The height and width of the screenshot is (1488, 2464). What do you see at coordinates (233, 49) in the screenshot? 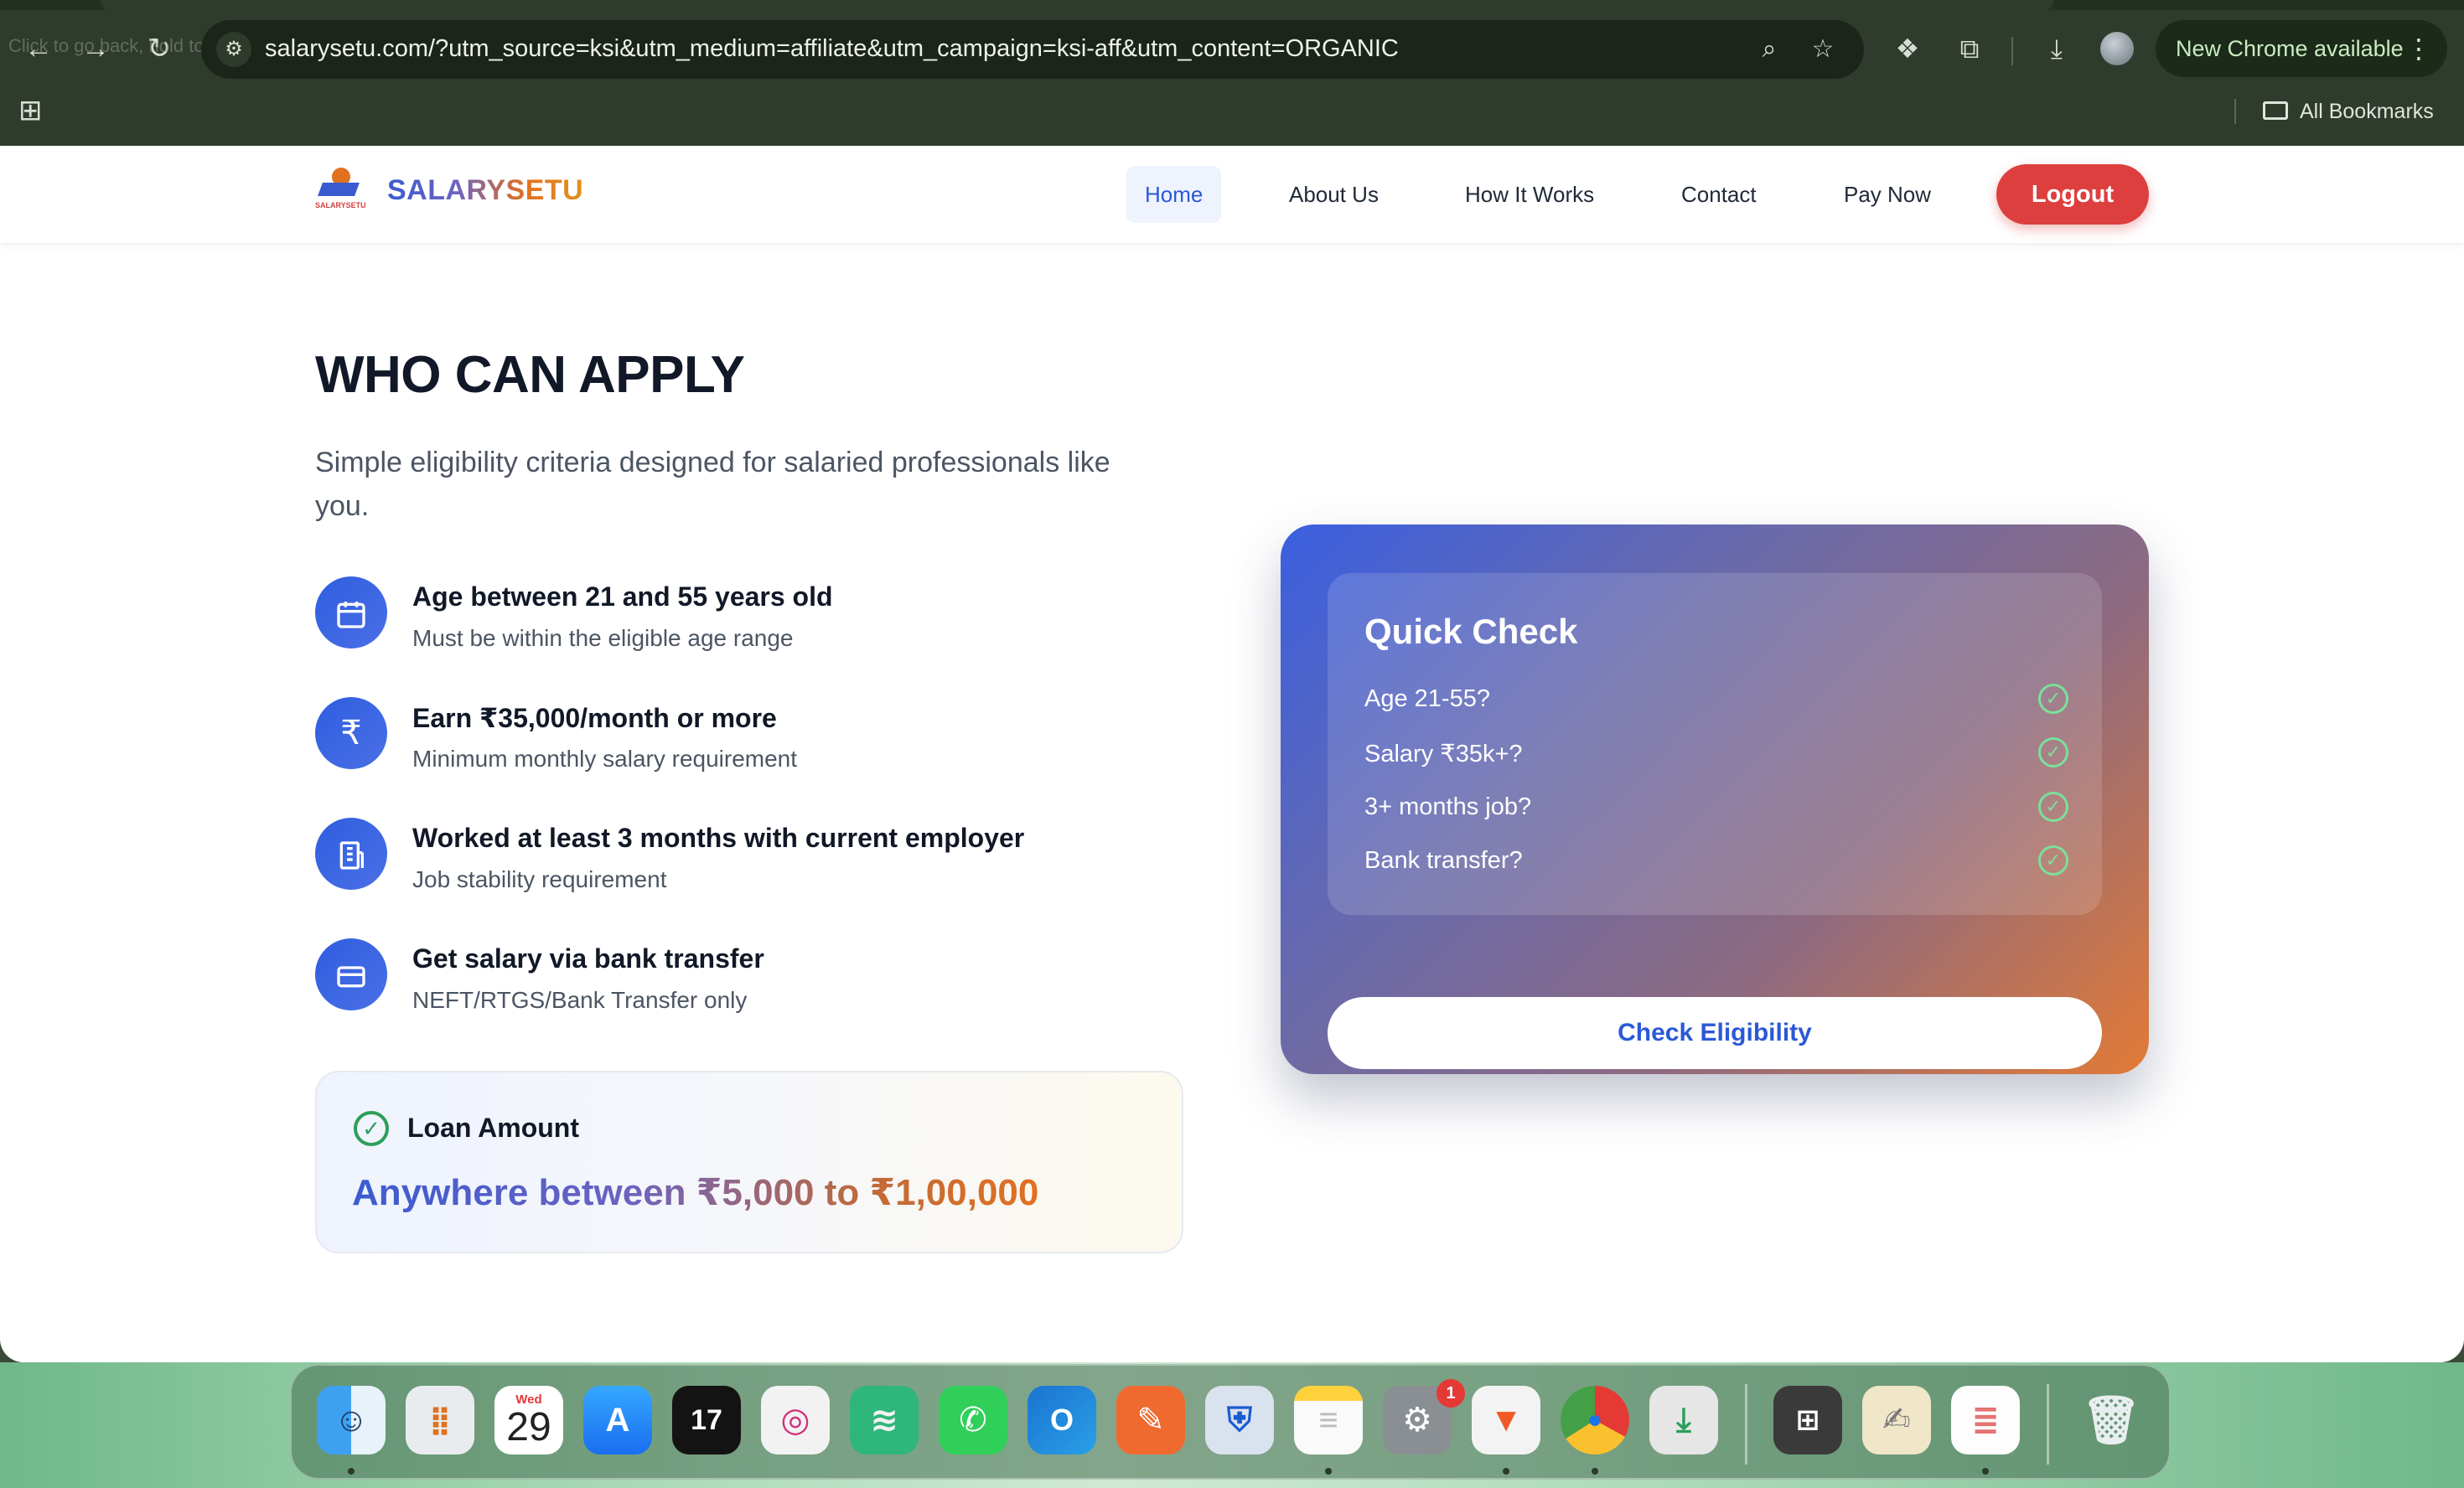
I see `site-settings-icon: ⚙` at bounding box center [233, 49].